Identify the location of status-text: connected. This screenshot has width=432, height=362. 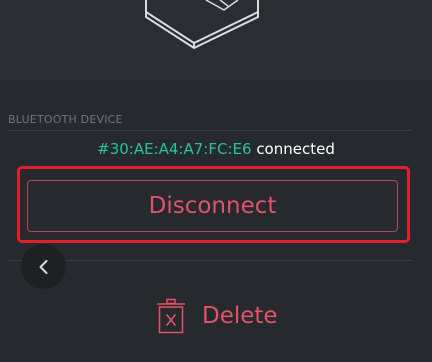
(295, 149).